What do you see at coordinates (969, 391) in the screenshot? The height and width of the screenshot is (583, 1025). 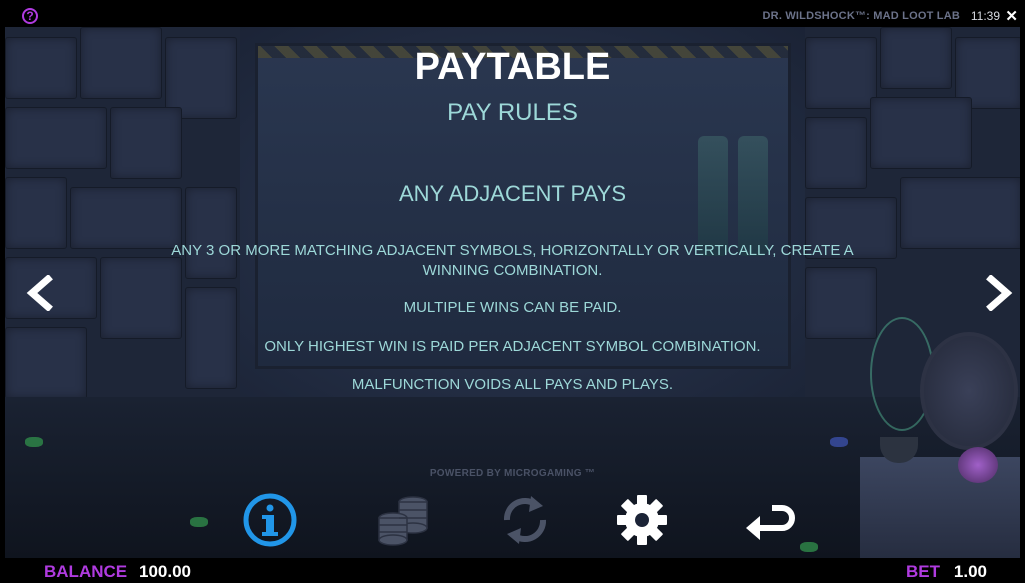 I see `generator-decoration` at bounding box center [969, 391].